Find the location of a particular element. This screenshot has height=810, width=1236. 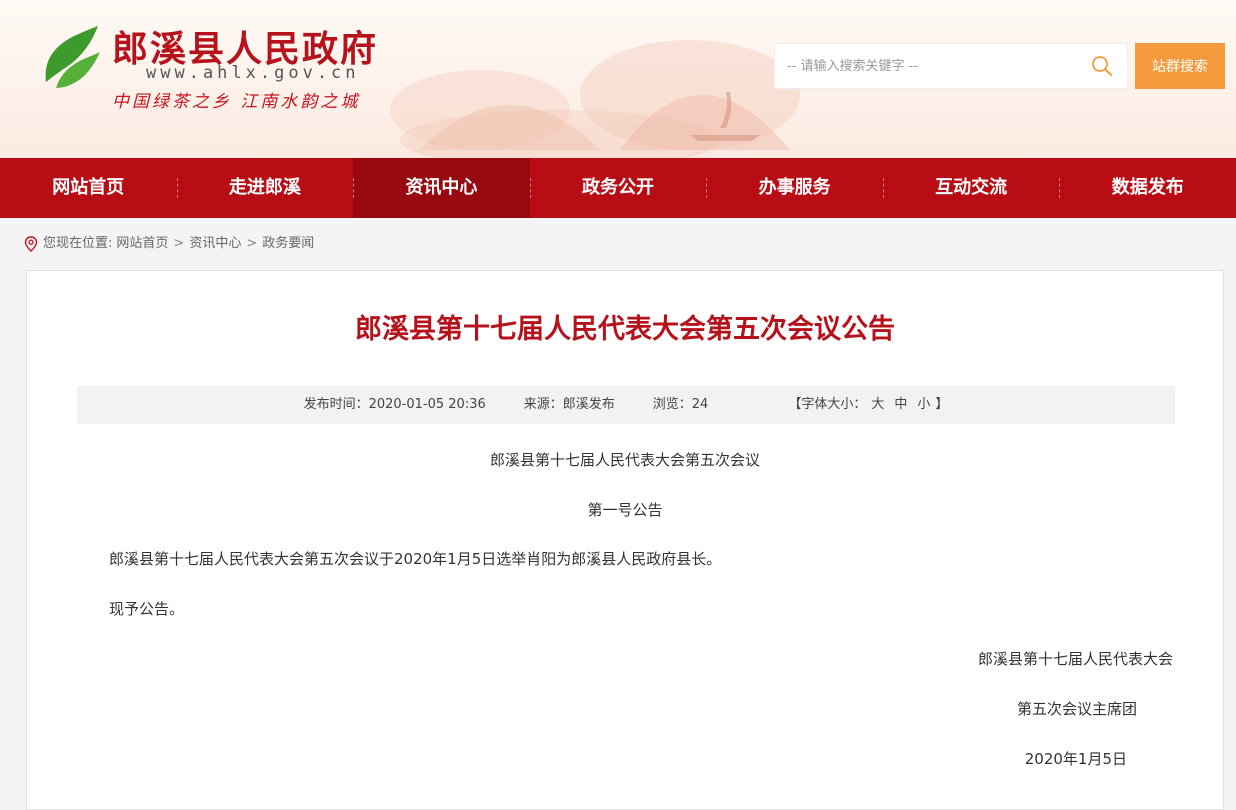

nav-item-data: 数据发布 is located at coordinates (1147, 188).